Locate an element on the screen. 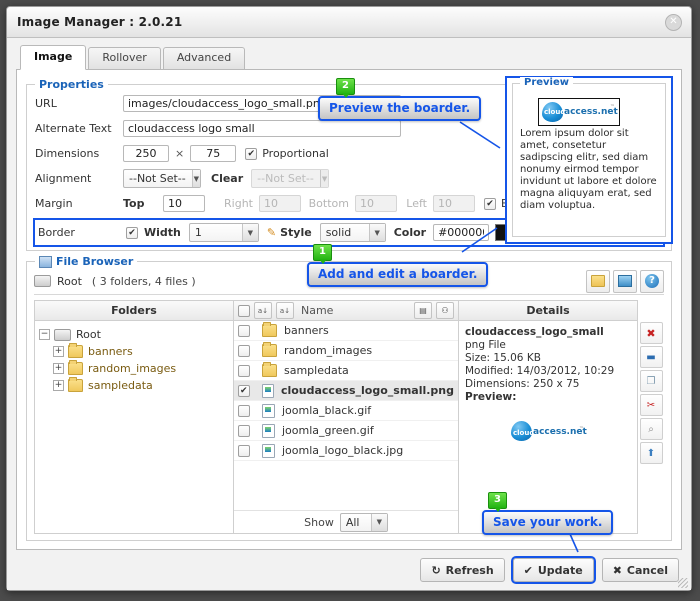 The height and width of the screenshot is (601, 700). callout-3: 3 Save your work. is located at coordinates (548, 513).